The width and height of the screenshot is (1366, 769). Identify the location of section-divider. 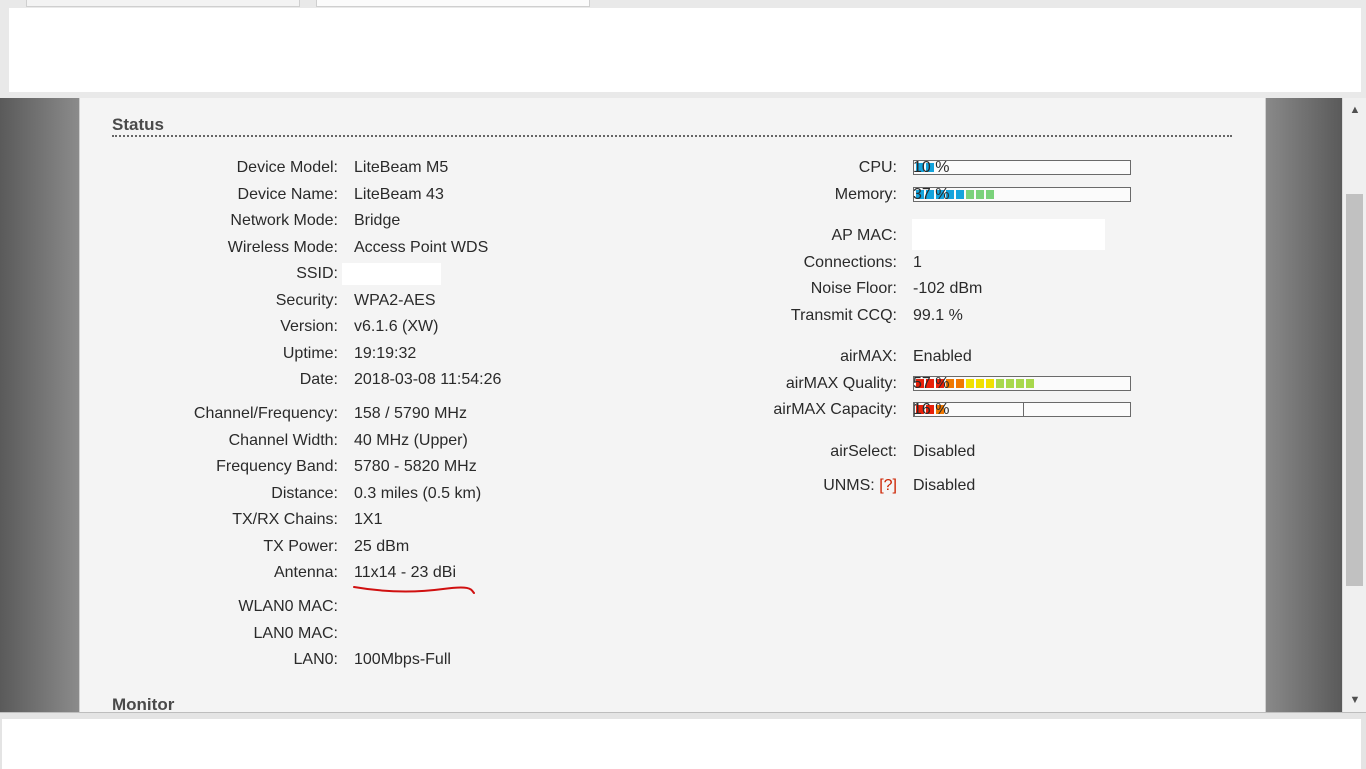
(672, 136).